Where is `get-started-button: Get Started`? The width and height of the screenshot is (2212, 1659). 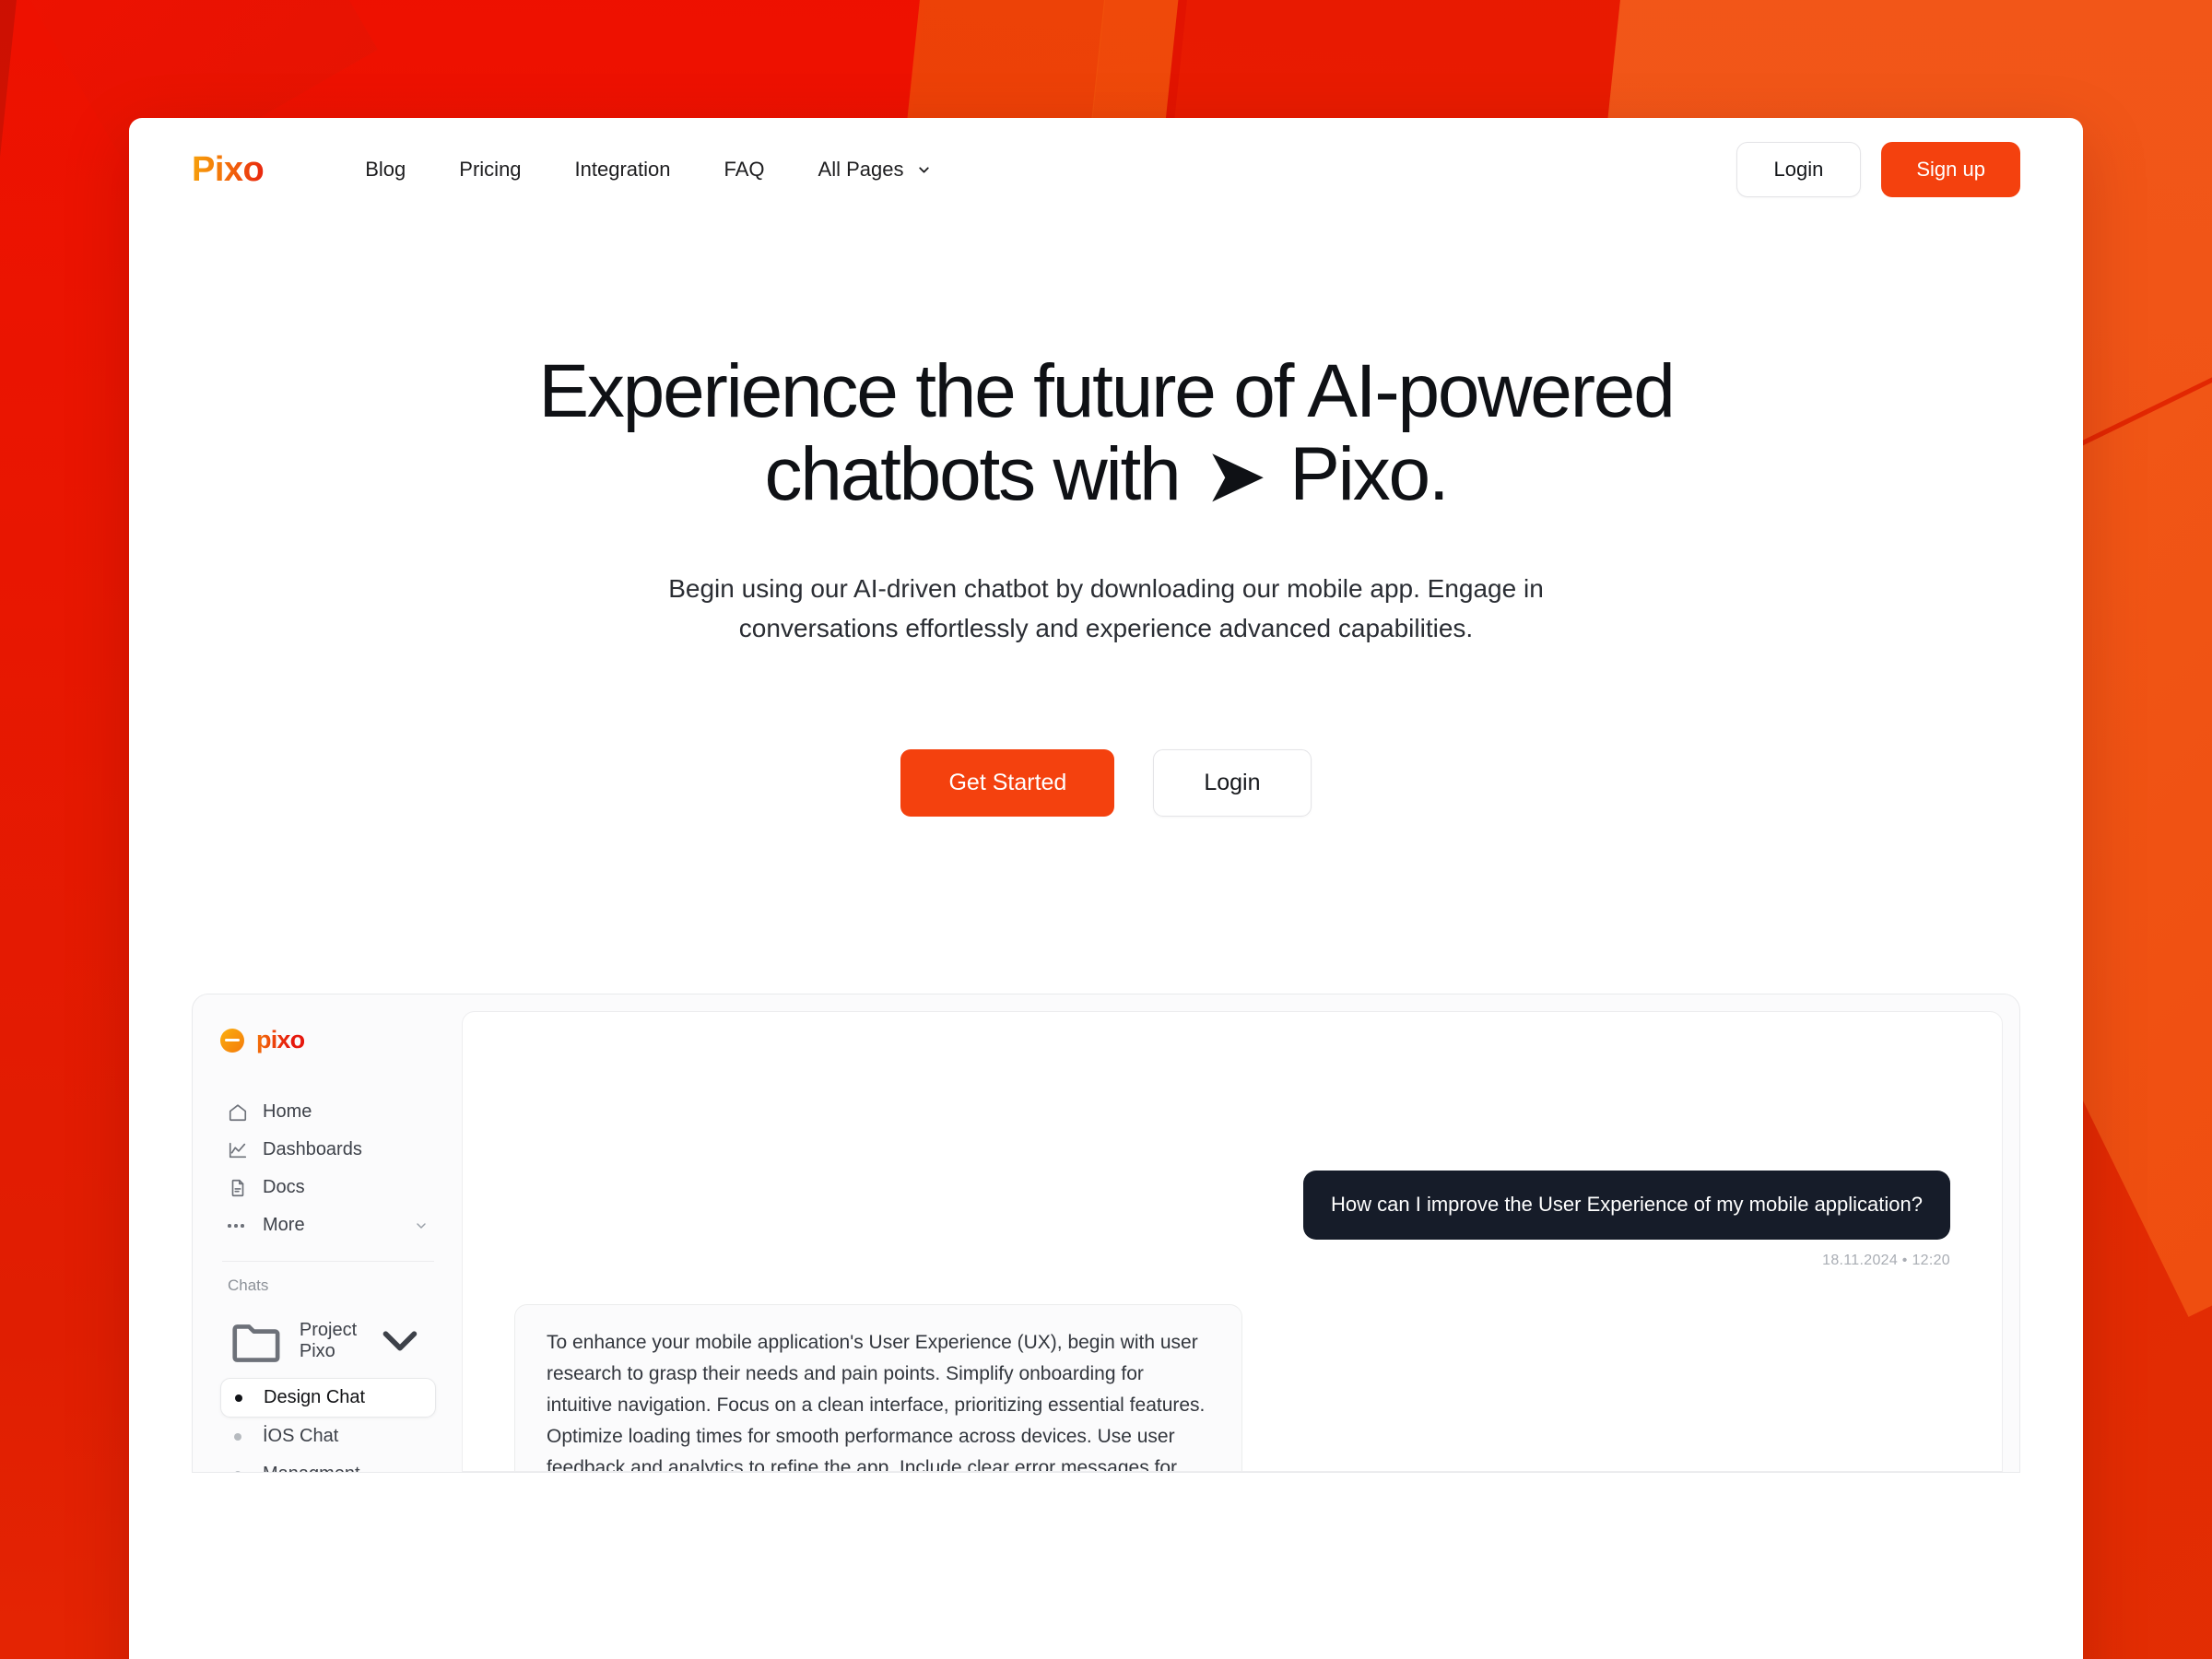 get-started-button: Get Started is located at coordinates (1007, 783).